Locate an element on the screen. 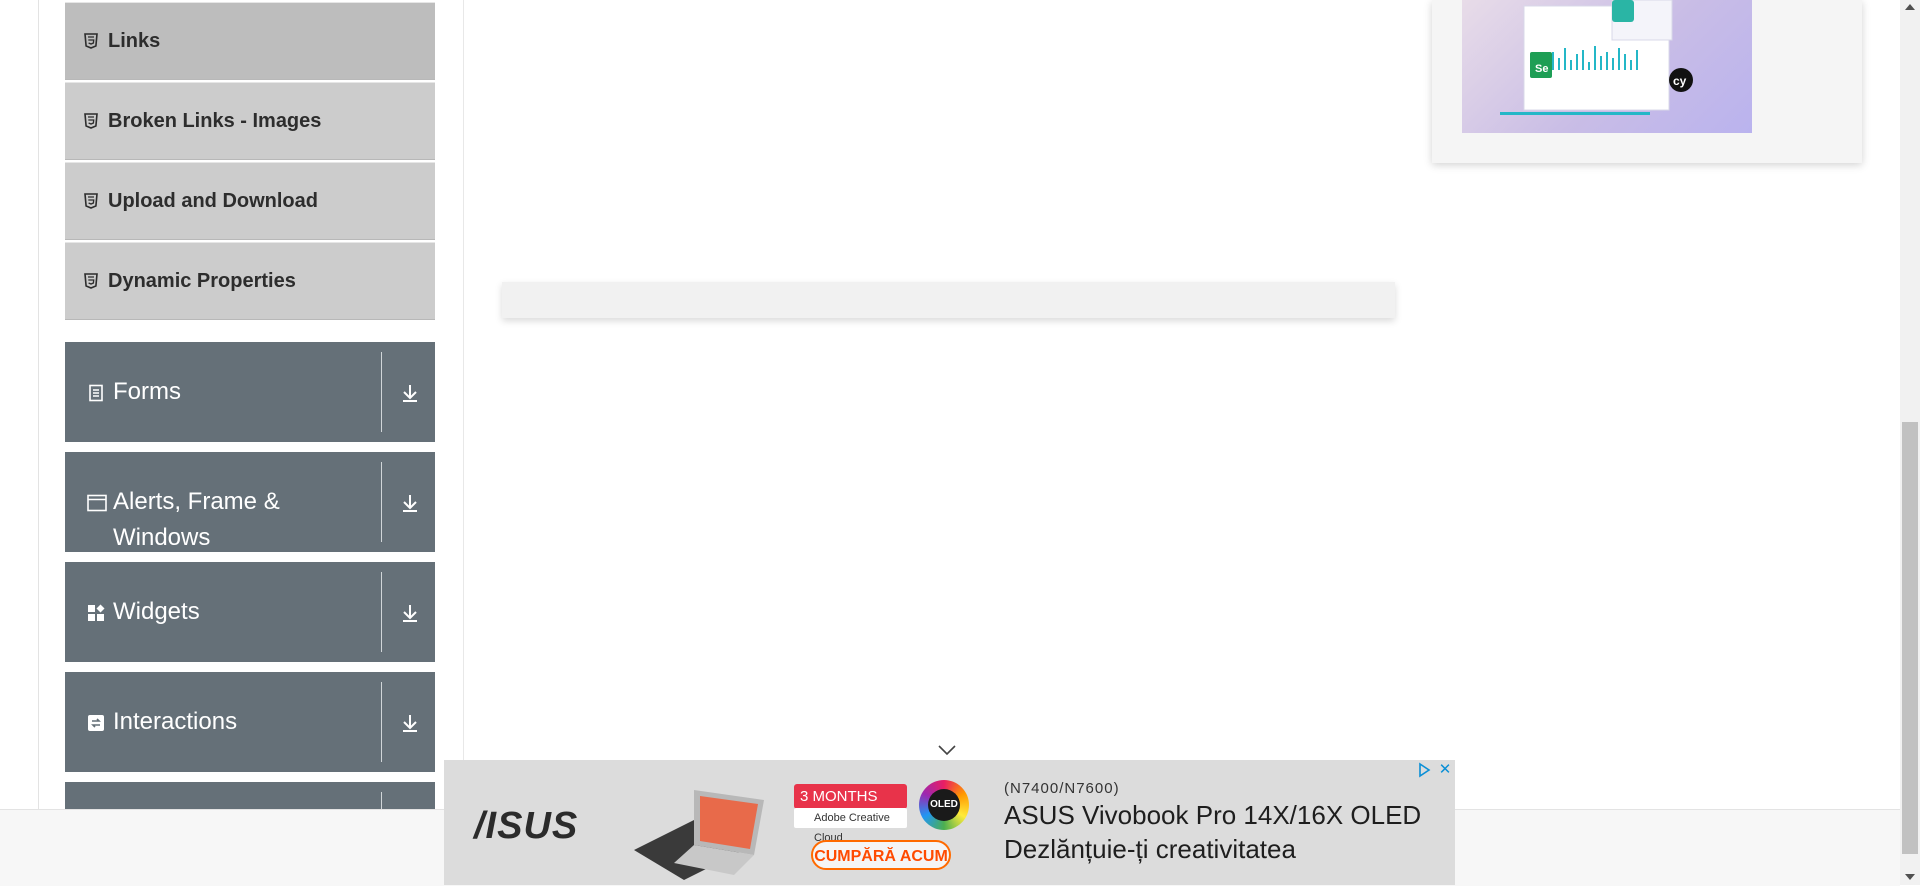 This screenshot has width=1920, height=886. widgets-icon is located at coordinates (96, 613).